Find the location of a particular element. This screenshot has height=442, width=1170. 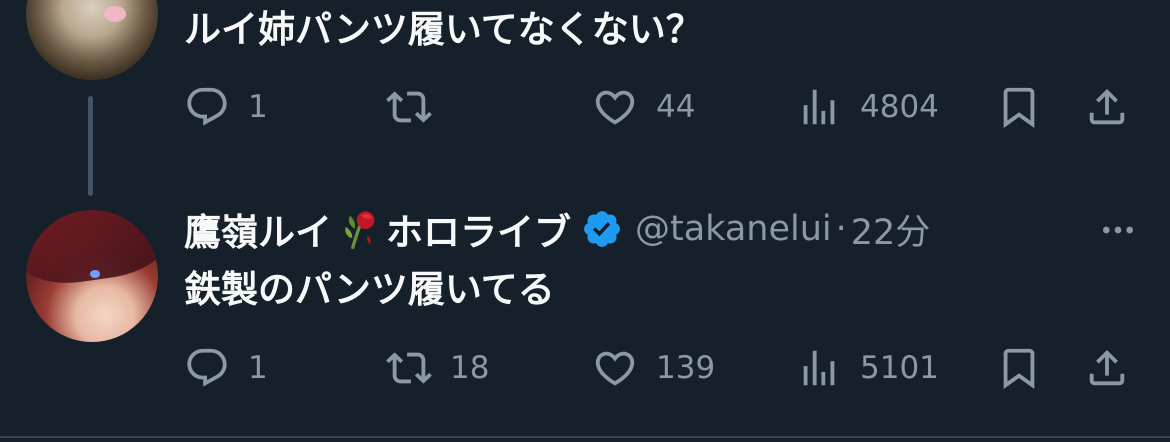

handle: @takanelui is located at coordinates (733, 229).